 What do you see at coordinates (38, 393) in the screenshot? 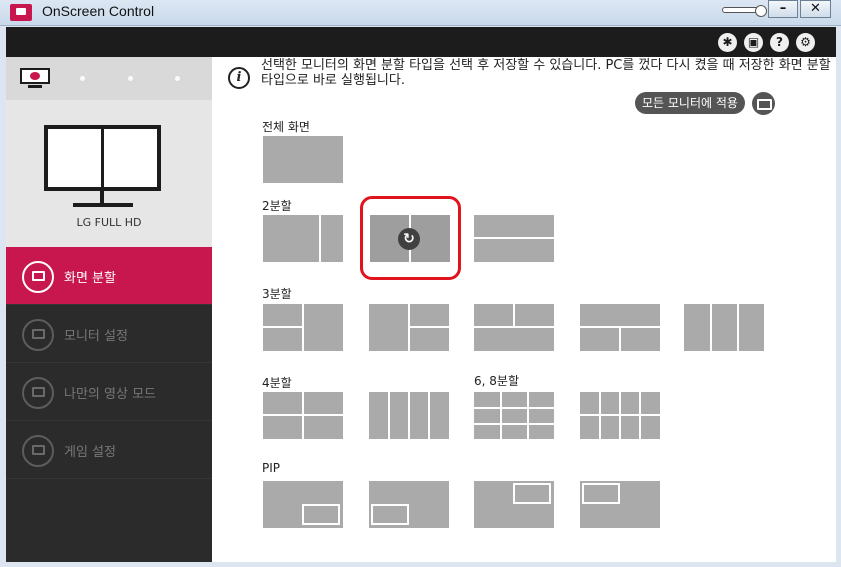
I see `picture-mode-icon` at bounding box center [38, 393].